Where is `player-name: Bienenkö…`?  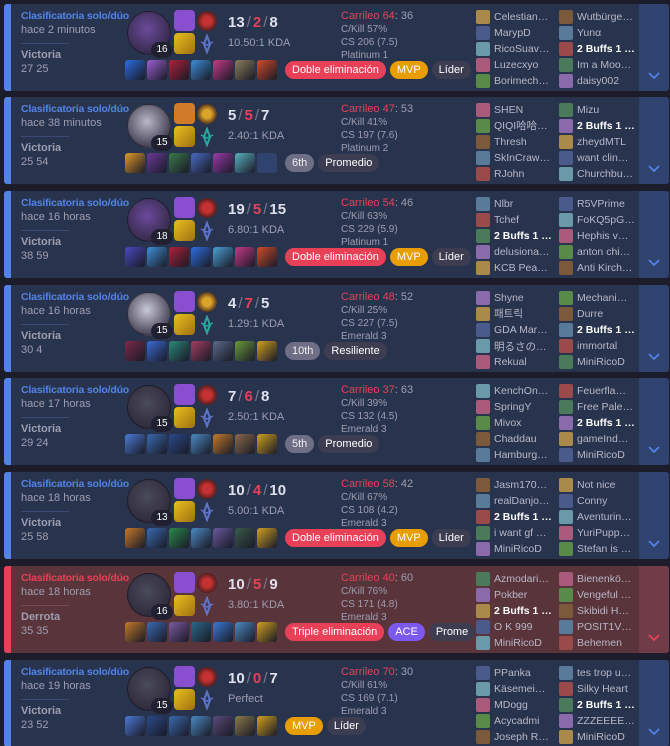 player-name: Bienenkö… is located at coordinates (607, 579).